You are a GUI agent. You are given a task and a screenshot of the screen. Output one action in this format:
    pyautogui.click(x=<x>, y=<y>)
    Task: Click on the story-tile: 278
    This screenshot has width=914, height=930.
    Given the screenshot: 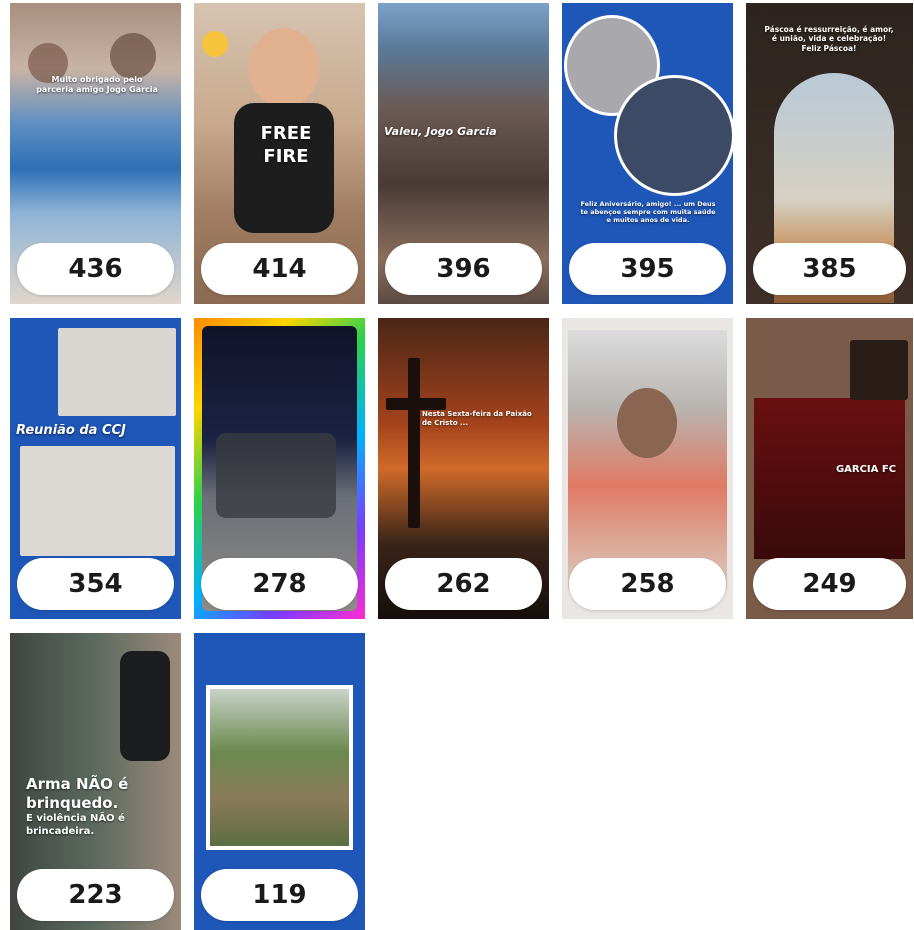 What is the action you would take?
    pyautogui.click(x=279, y=468)
    